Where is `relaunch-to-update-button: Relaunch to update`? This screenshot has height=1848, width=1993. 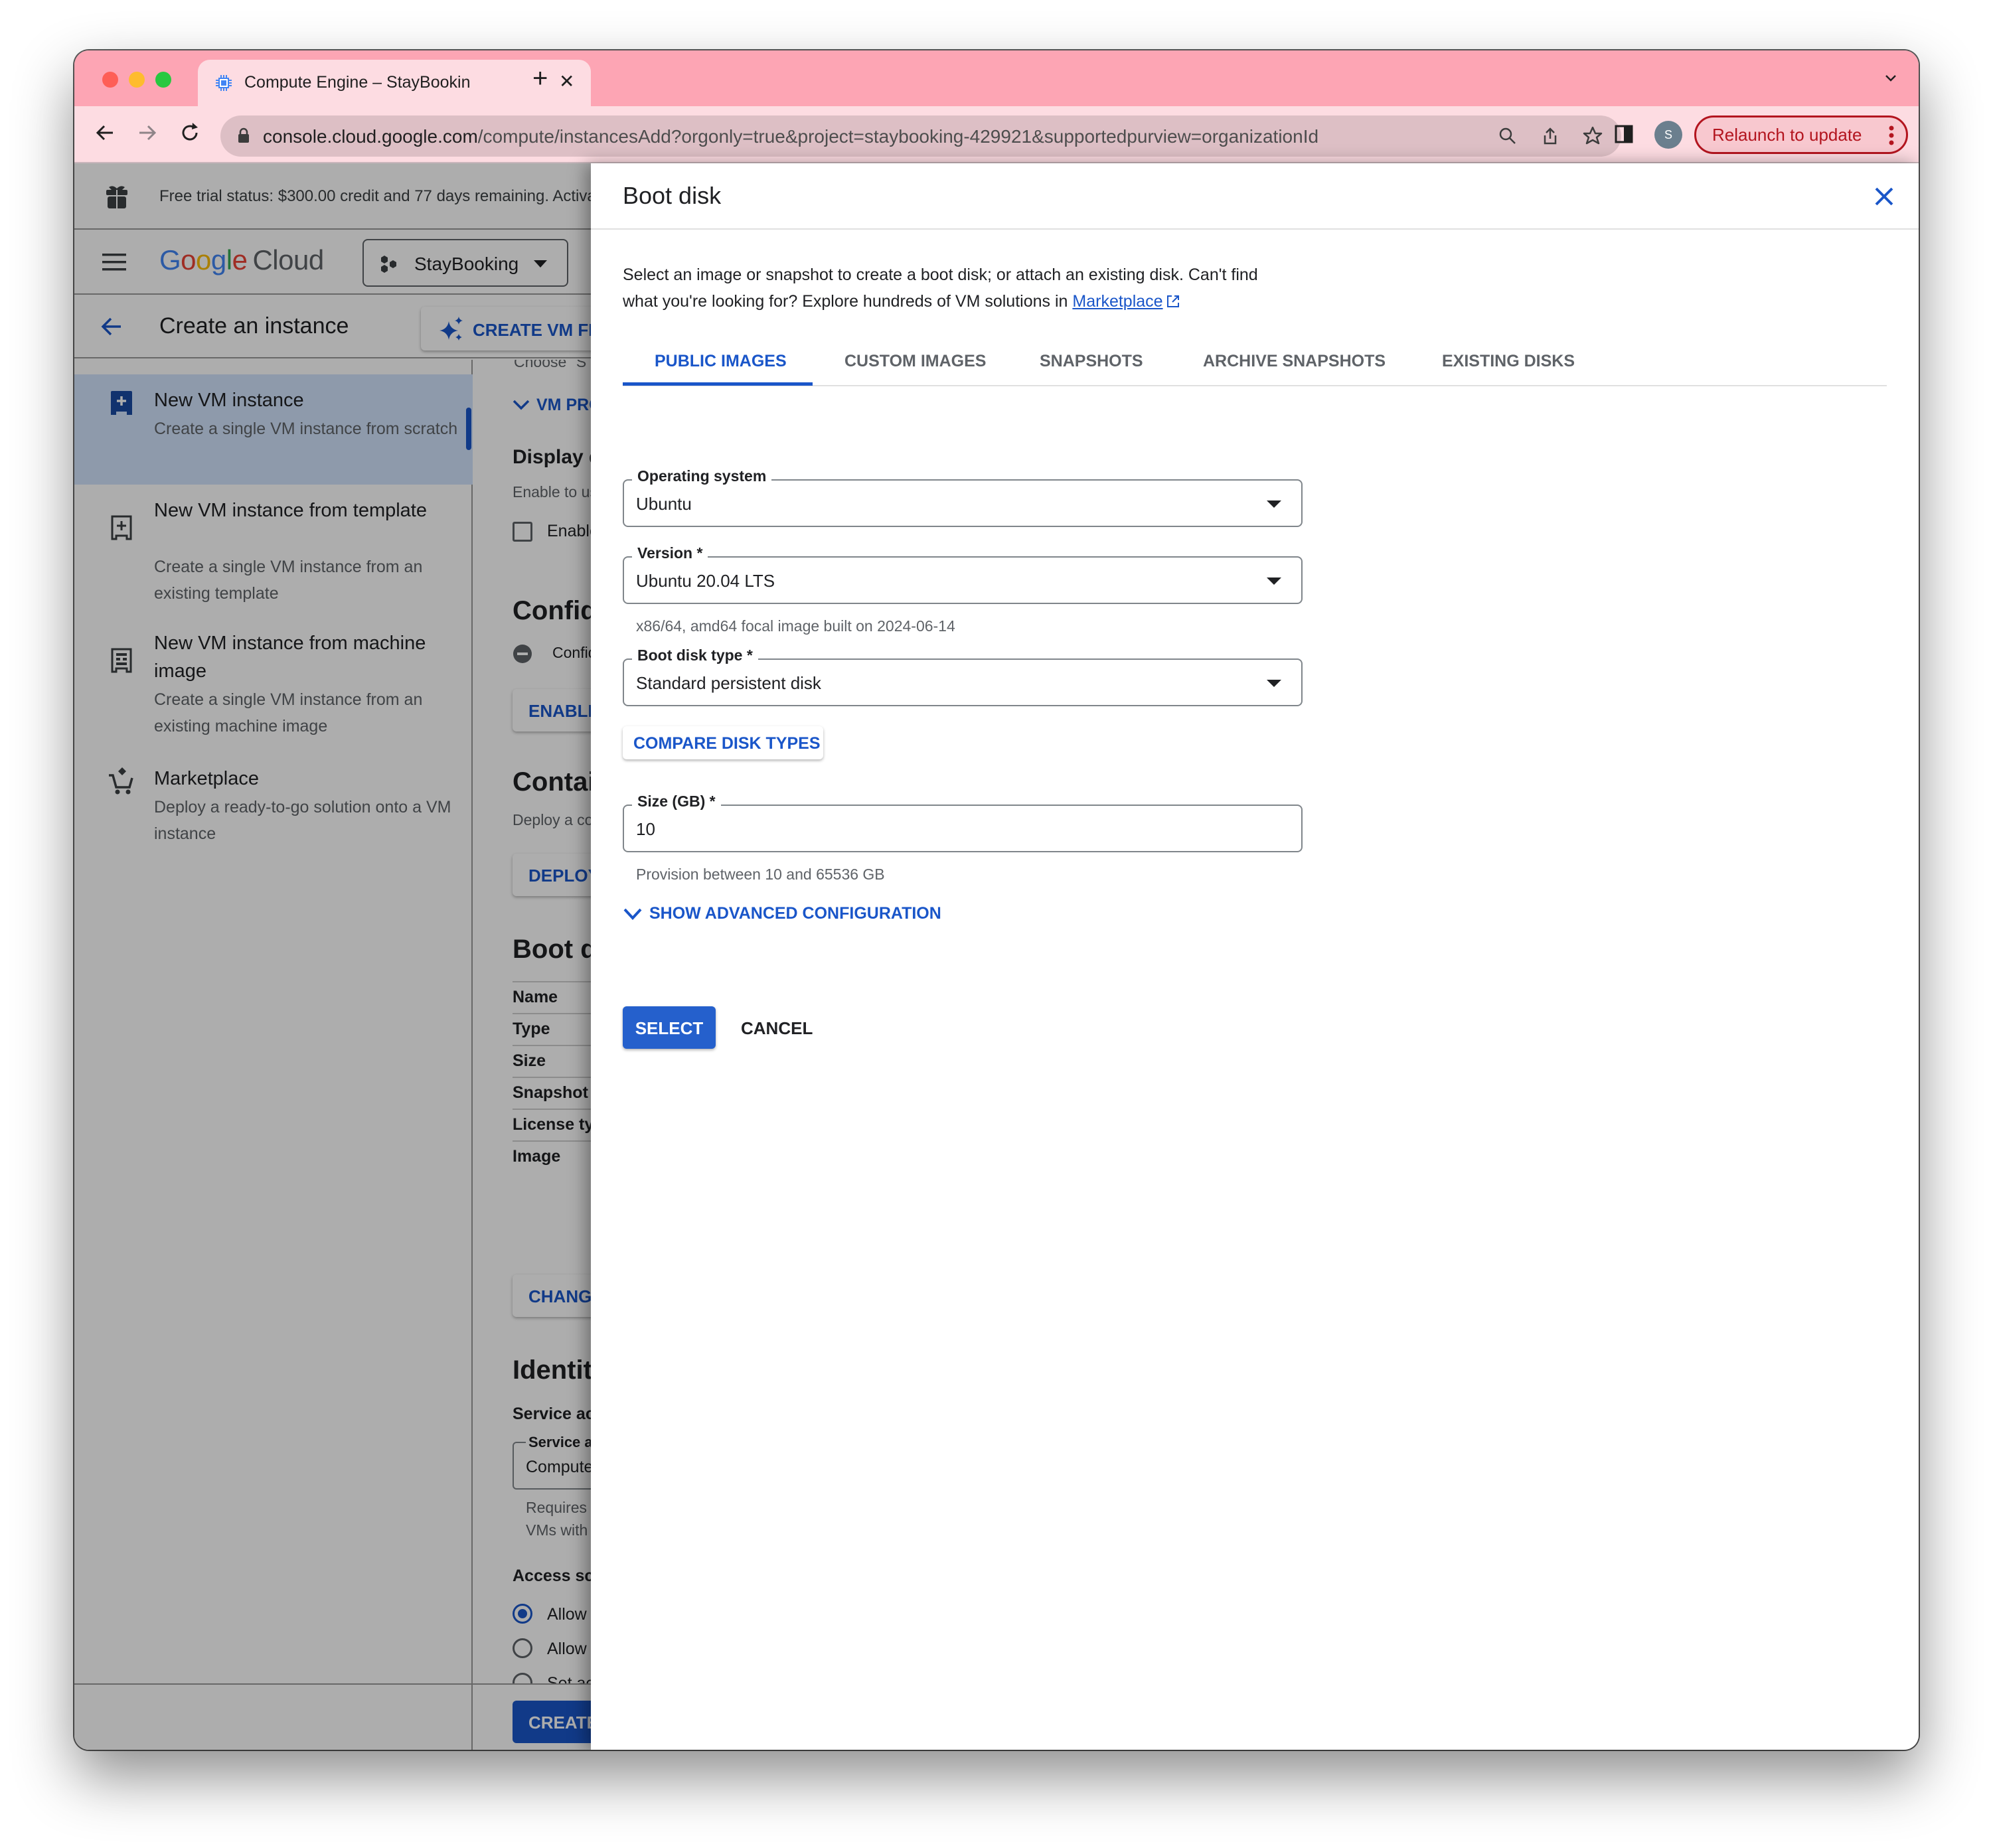
relaunch-to-update-button: Relaunch to update is located at coordinates (1801, 135).